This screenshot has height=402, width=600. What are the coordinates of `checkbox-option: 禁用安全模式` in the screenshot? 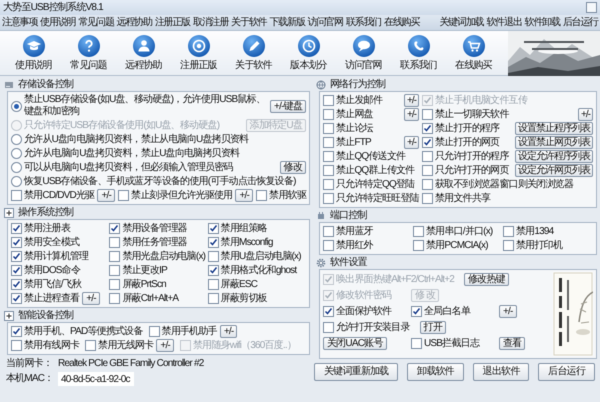 It's located at (45, 242).